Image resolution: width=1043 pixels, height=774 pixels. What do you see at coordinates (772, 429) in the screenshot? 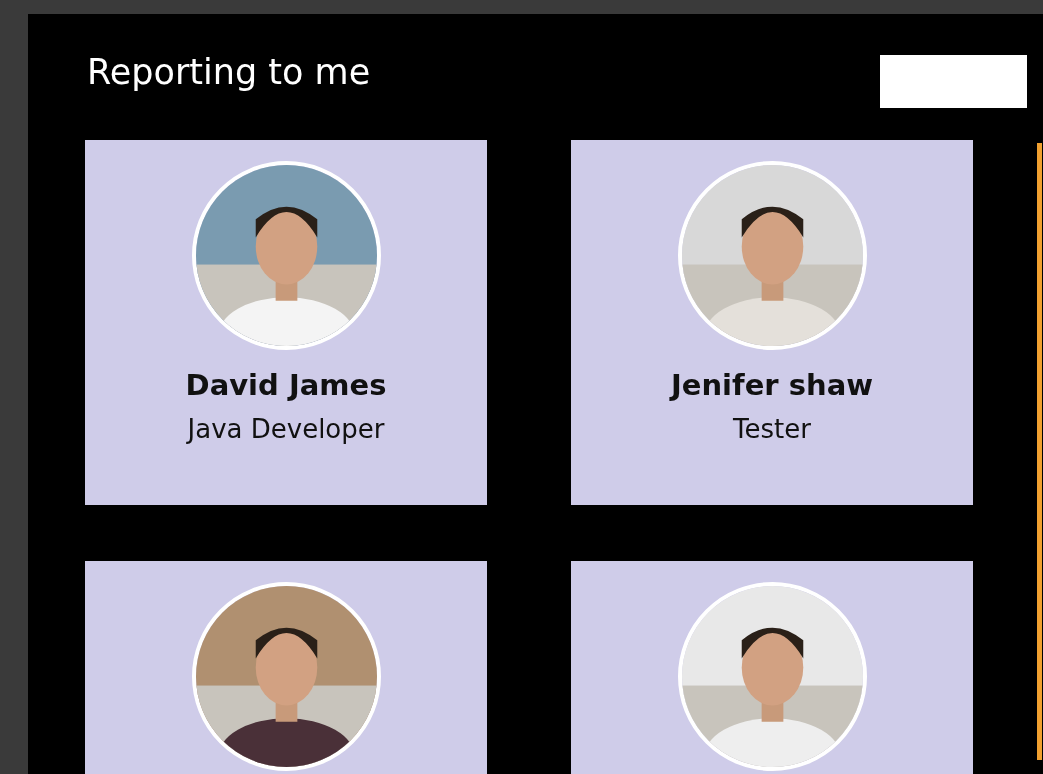
I see `job-title: Tester` at bounding box center [772, 429].